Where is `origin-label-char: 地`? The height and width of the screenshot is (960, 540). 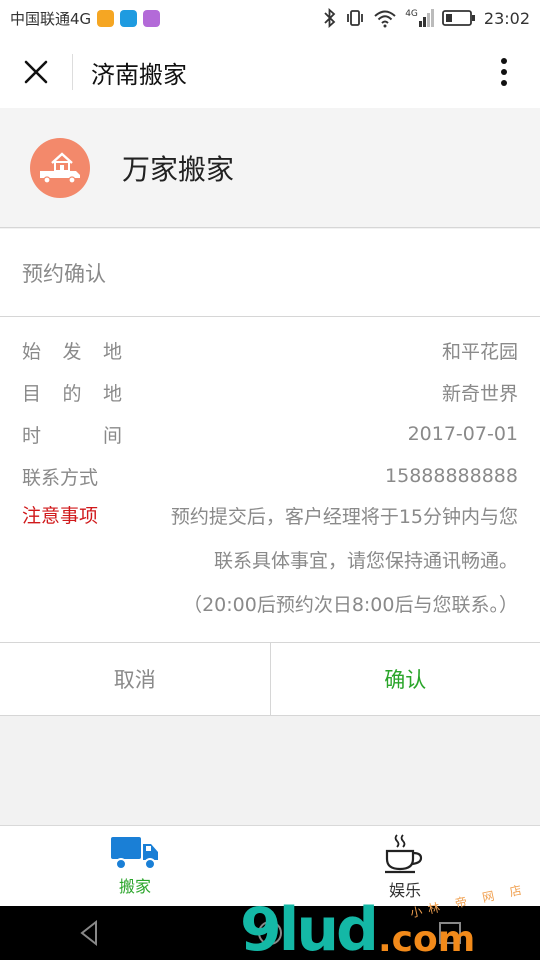
origin-label-char: 地 is located at coordinates (112, 351).